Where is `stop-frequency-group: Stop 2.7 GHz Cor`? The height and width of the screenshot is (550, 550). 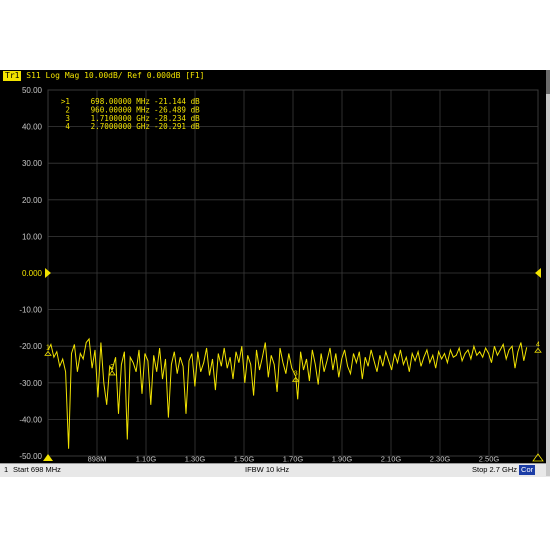 stop-frequency-group: Stop 2.7 GHz Cor is located at coordinates (504, 470).